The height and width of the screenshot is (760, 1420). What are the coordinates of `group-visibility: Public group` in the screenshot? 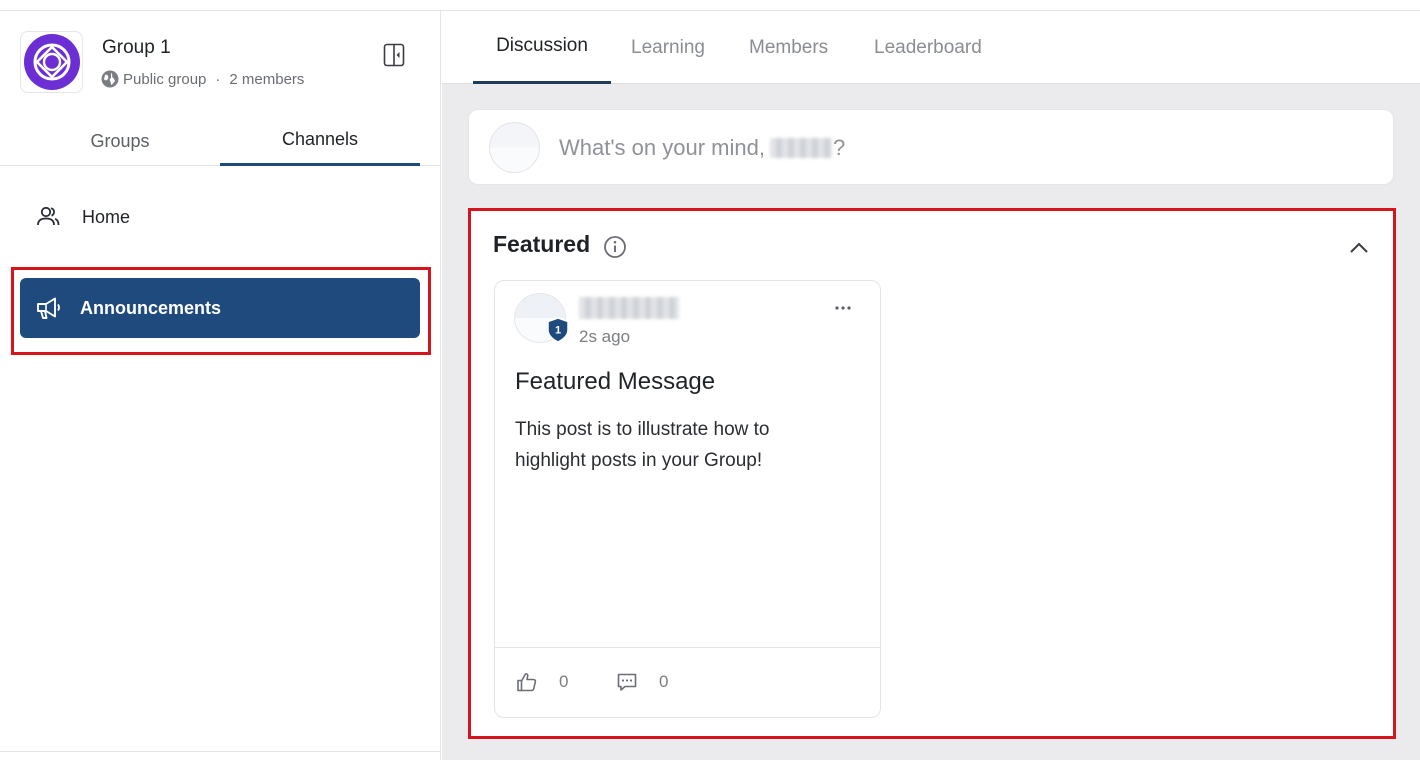 It's located at (165, 79).